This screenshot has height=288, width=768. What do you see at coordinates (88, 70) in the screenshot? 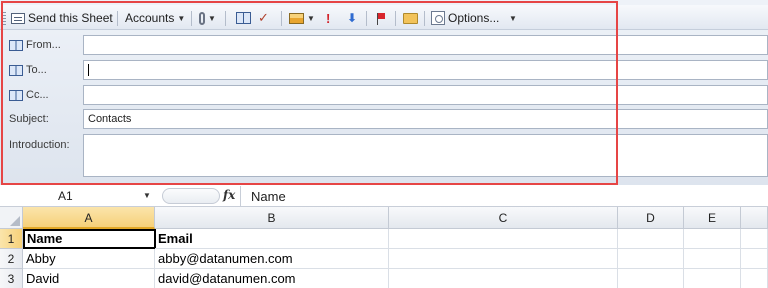
I see `text-cursor` at bounding box center [88, 70].